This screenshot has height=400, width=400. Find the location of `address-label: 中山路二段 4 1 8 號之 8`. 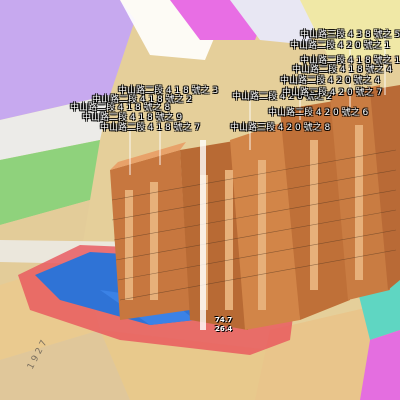

address-label: 中山路二段 4 1 8 號之 8 is located at coordinates (120, 108).